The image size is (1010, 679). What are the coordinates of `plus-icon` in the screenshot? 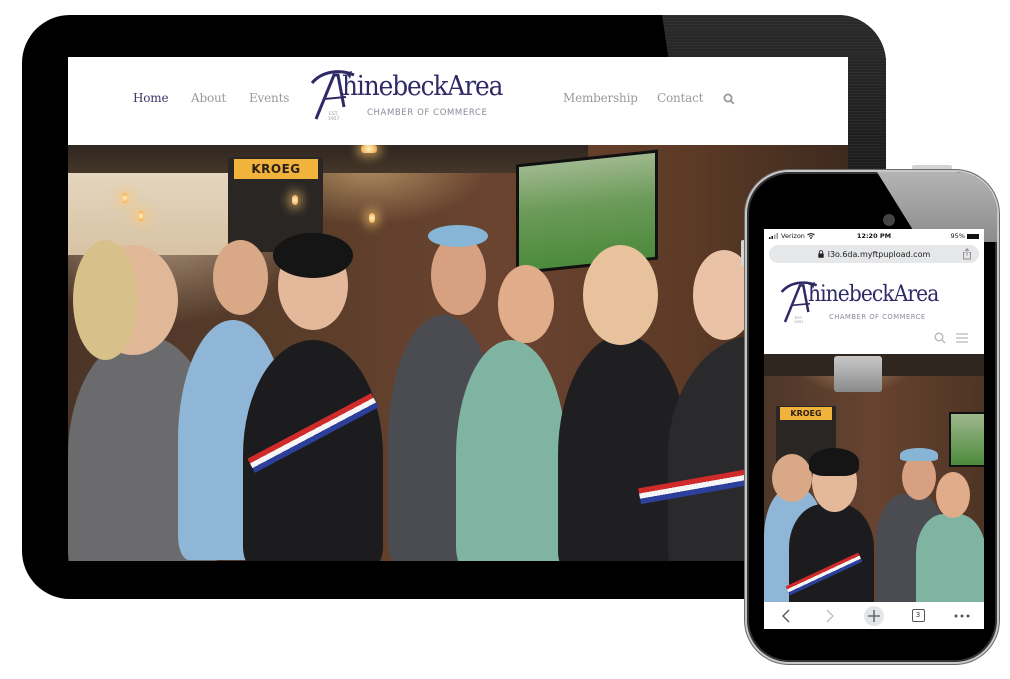 It's located at (874, 615).